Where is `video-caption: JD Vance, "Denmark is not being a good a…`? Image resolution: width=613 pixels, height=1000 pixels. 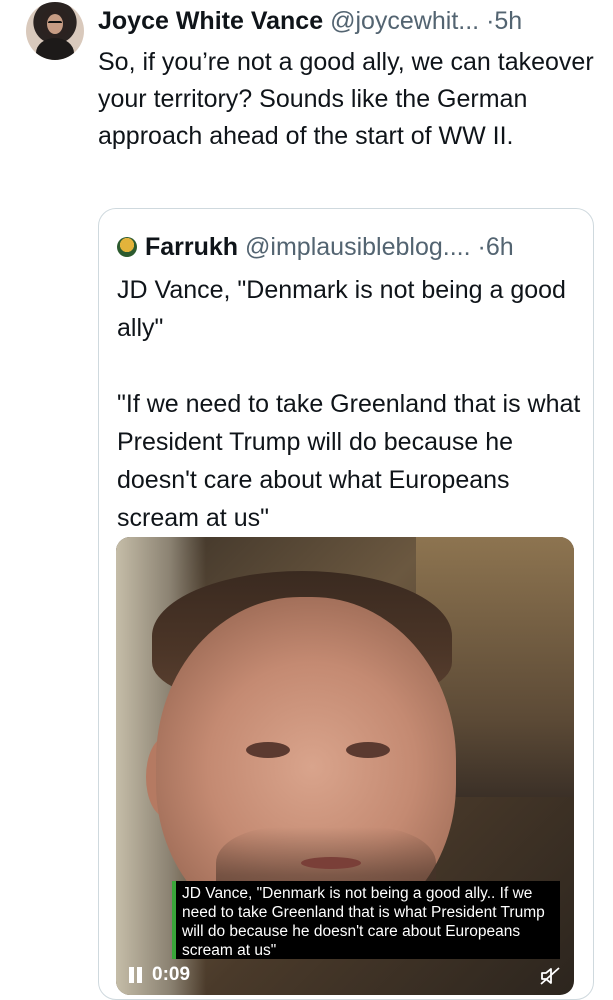
video-caption: JD Vance, "Denmark is not being a good a… is located at coordinates (366, 920).